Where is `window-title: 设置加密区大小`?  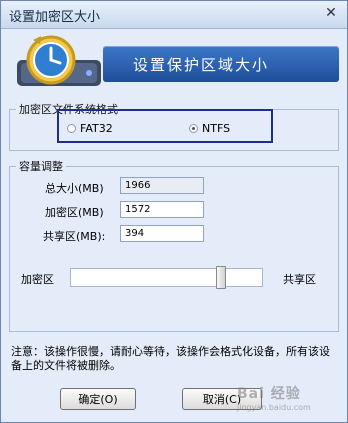
window-title: 设置加密区大小 is located at coordinates (55, 17).